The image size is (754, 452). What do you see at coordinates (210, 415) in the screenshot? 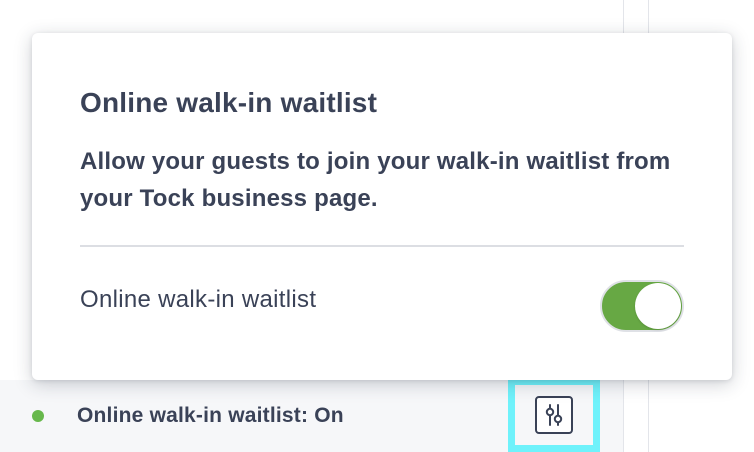
I see `status-label: Online walk-in waitlist: On` at bounding box center [210, 415].